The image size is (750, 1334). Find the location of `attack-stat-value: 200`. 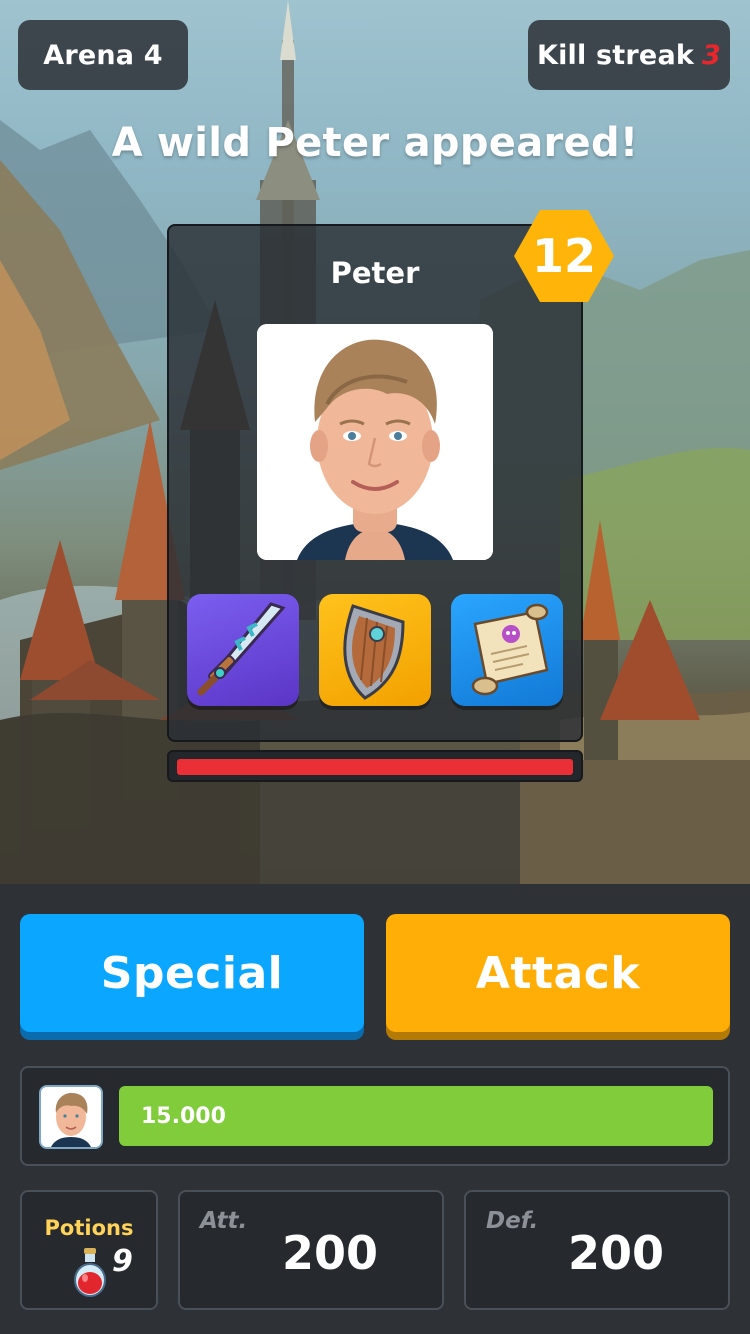

attack-stat-value: 200 is located at coordinates (330, 1253).